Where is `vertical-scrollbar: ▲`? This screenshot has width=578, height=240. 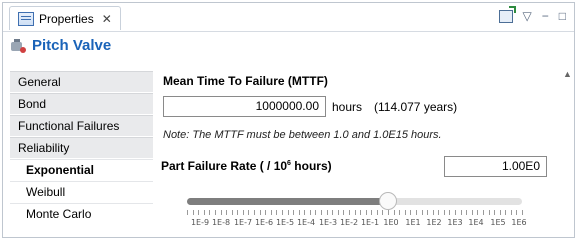
vertical-scrollbar: ▲ is located at coordinates (567, 153).